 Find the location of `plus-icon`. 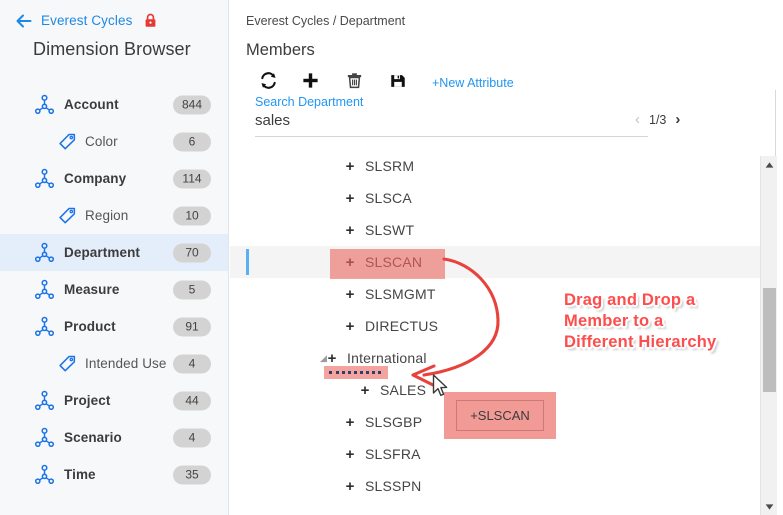

plus-icon is located at coordinates (310, 83).